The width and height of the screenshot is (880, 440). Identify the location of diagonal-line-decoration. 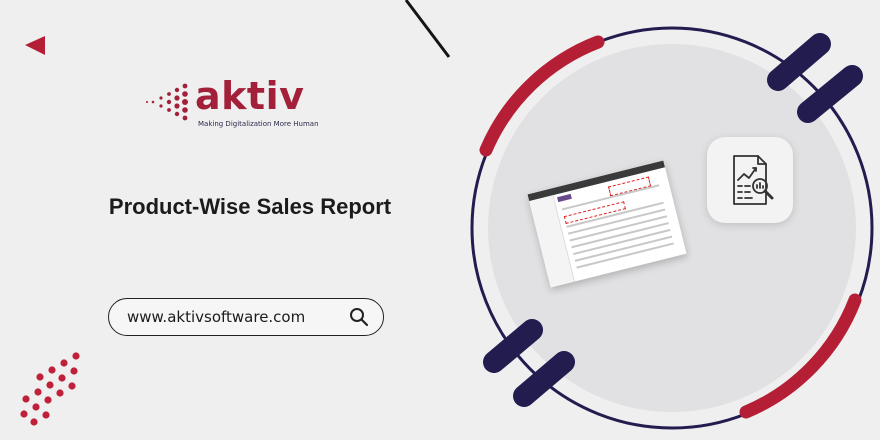
(427, 29).